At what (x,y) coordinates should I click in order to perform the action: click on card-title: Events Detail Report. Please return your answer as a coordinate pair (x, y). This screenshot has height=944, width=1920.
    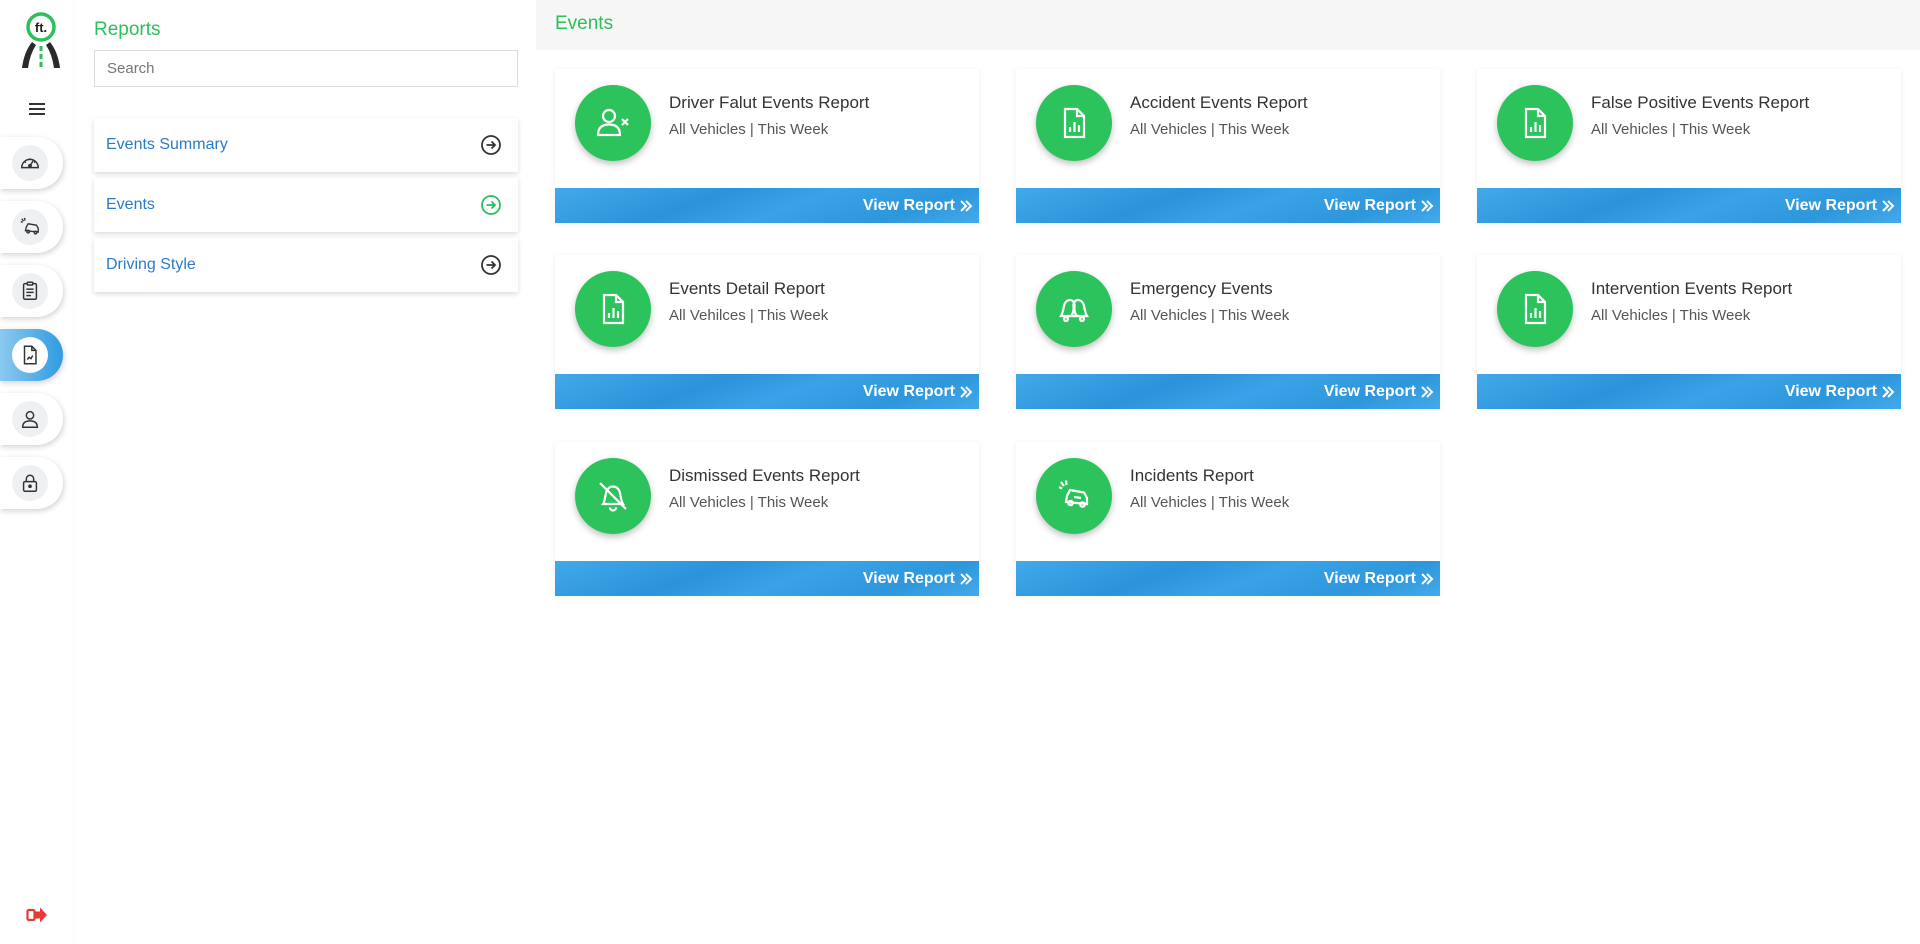
    Looking at the image, I should click on (747, 288).